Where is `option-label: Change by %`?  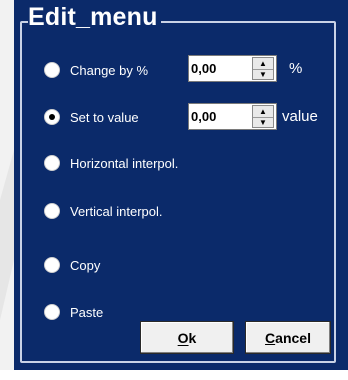 option-label: Change by % is located at coordinates (109, 70).